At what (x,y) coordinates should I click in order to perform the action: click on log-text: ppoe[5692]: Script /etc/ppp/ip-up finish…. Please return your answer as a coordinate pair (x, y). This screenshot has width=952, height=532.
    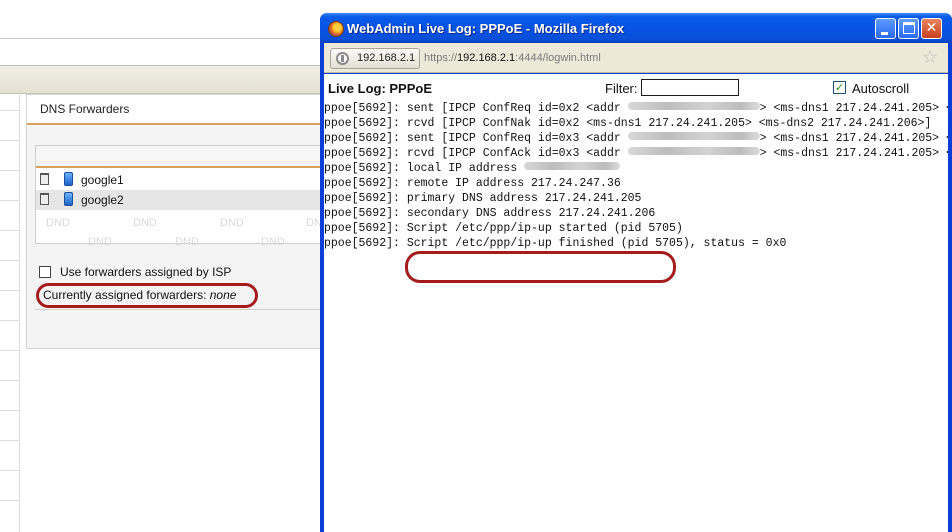
    Looking at the image, I should click on (555, 243).